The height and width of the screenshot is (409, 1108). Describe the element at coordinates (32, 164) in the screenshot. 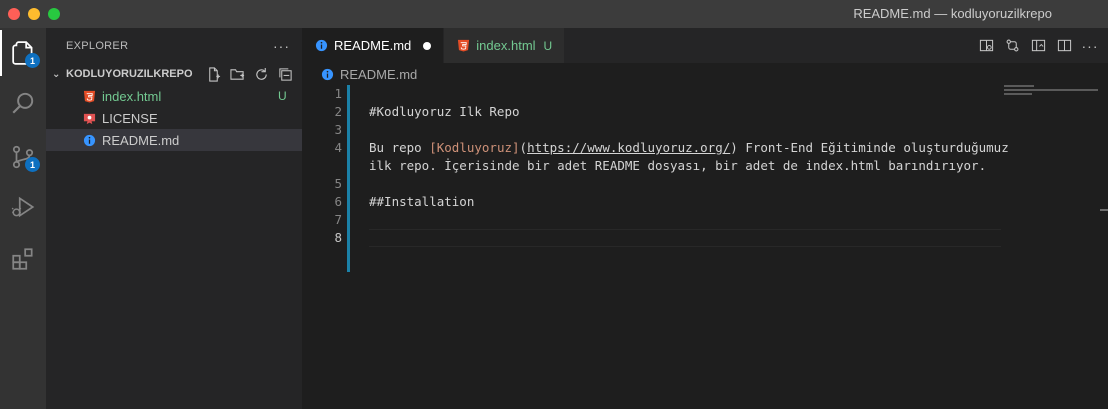

I see `source-control-badge: 1` at that location.